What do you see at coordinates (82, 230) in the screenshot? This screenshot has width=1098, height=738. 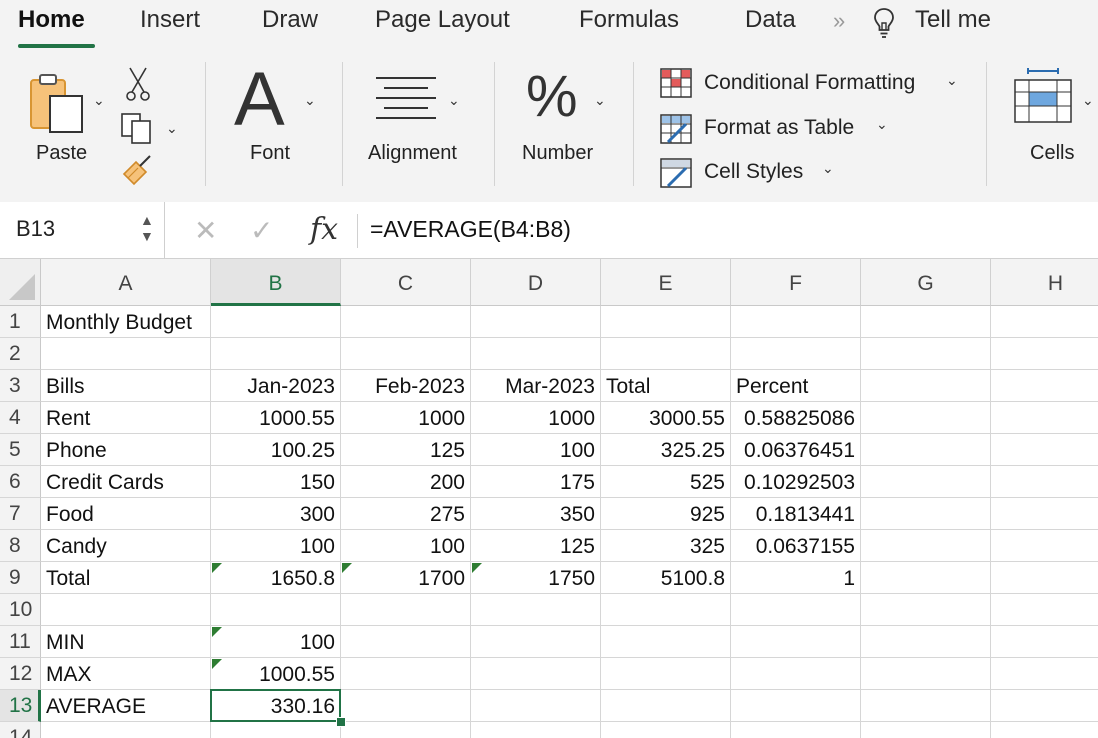 I see `name-box: B13 ▲ ▼` at bounding box center [82, 230].